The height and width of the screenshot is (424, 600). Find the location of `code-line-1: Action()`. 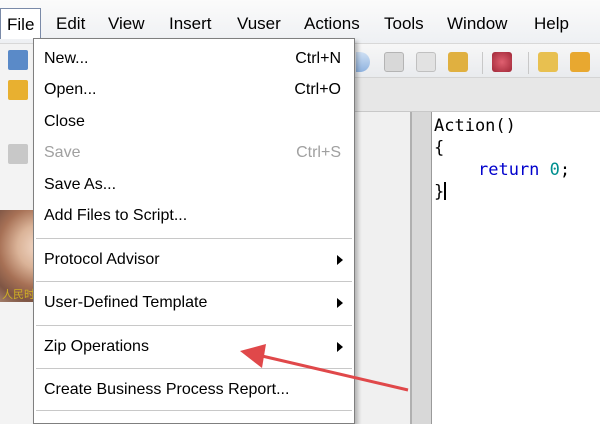

code-line-1: Action() is located at coordinates (475, 126).